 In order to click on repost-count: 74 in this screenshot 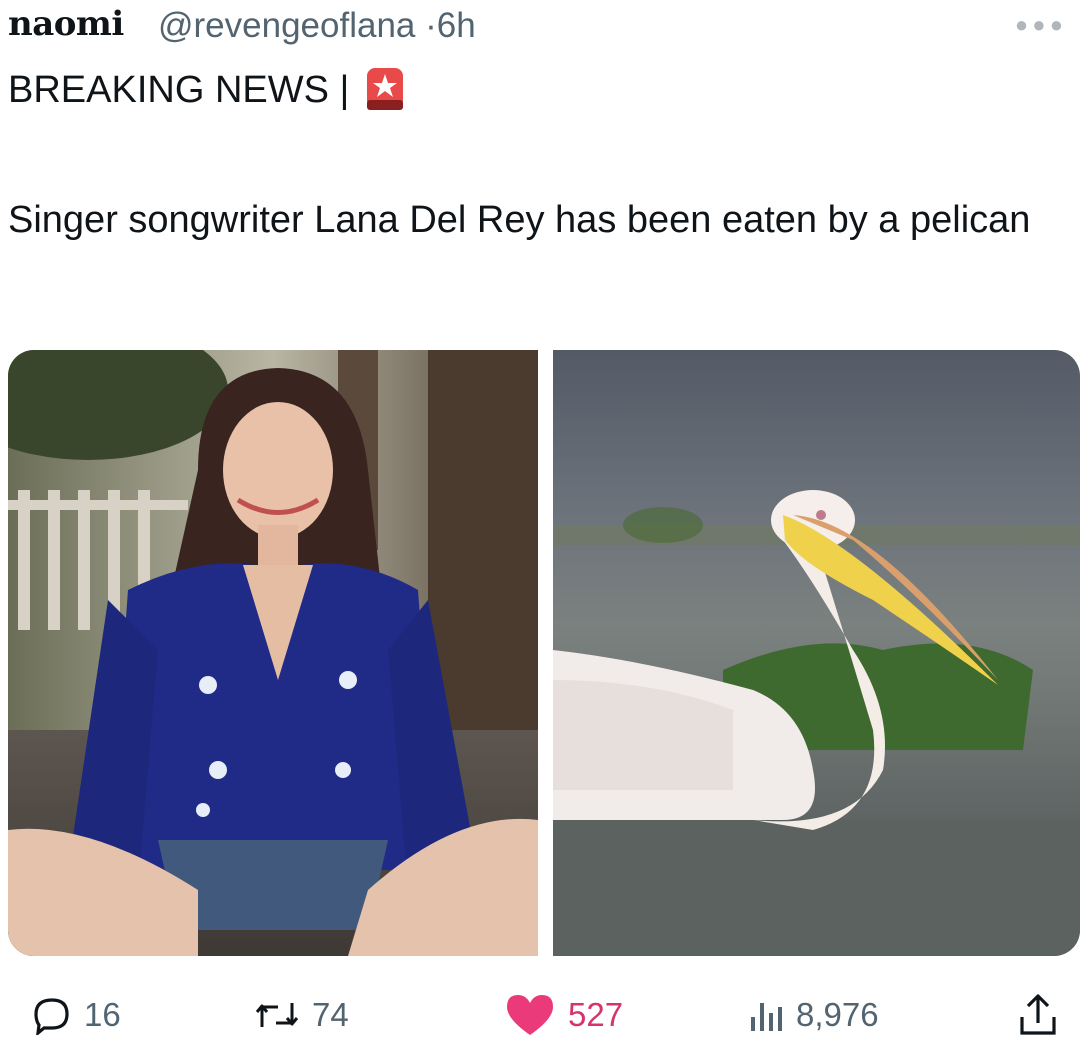, I will do `click(330, 1014)`.